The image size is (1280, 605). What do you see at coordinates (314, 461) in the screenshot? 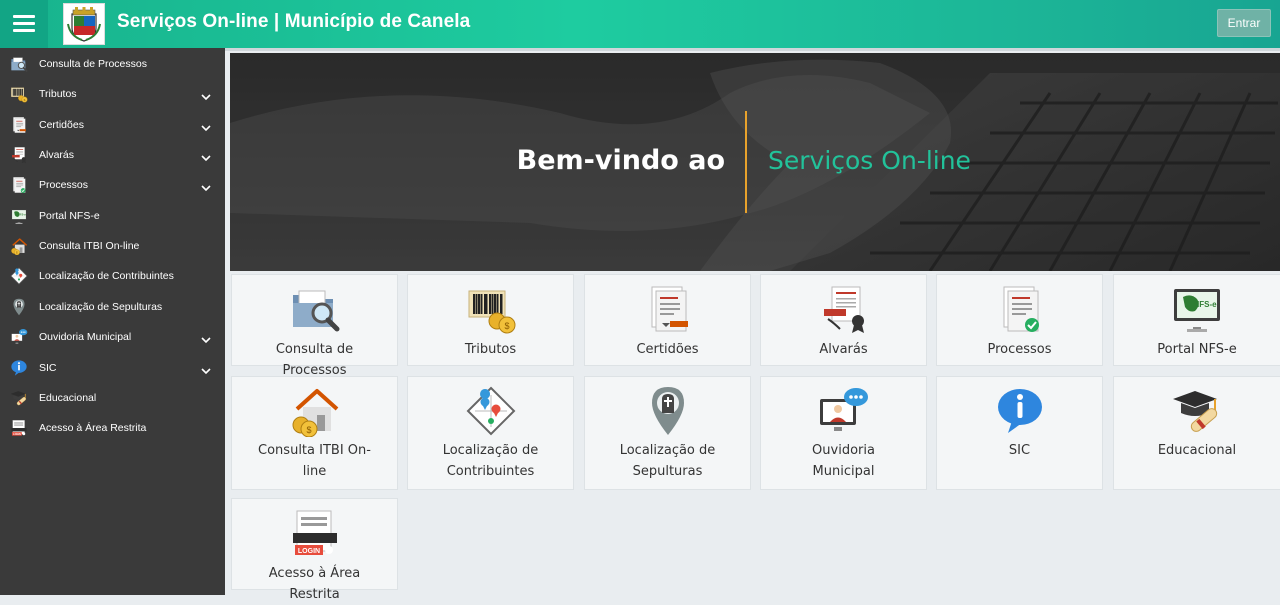
I see `service-tile-label: Consulta ITBI On-line` at bounding box center [314, 461].